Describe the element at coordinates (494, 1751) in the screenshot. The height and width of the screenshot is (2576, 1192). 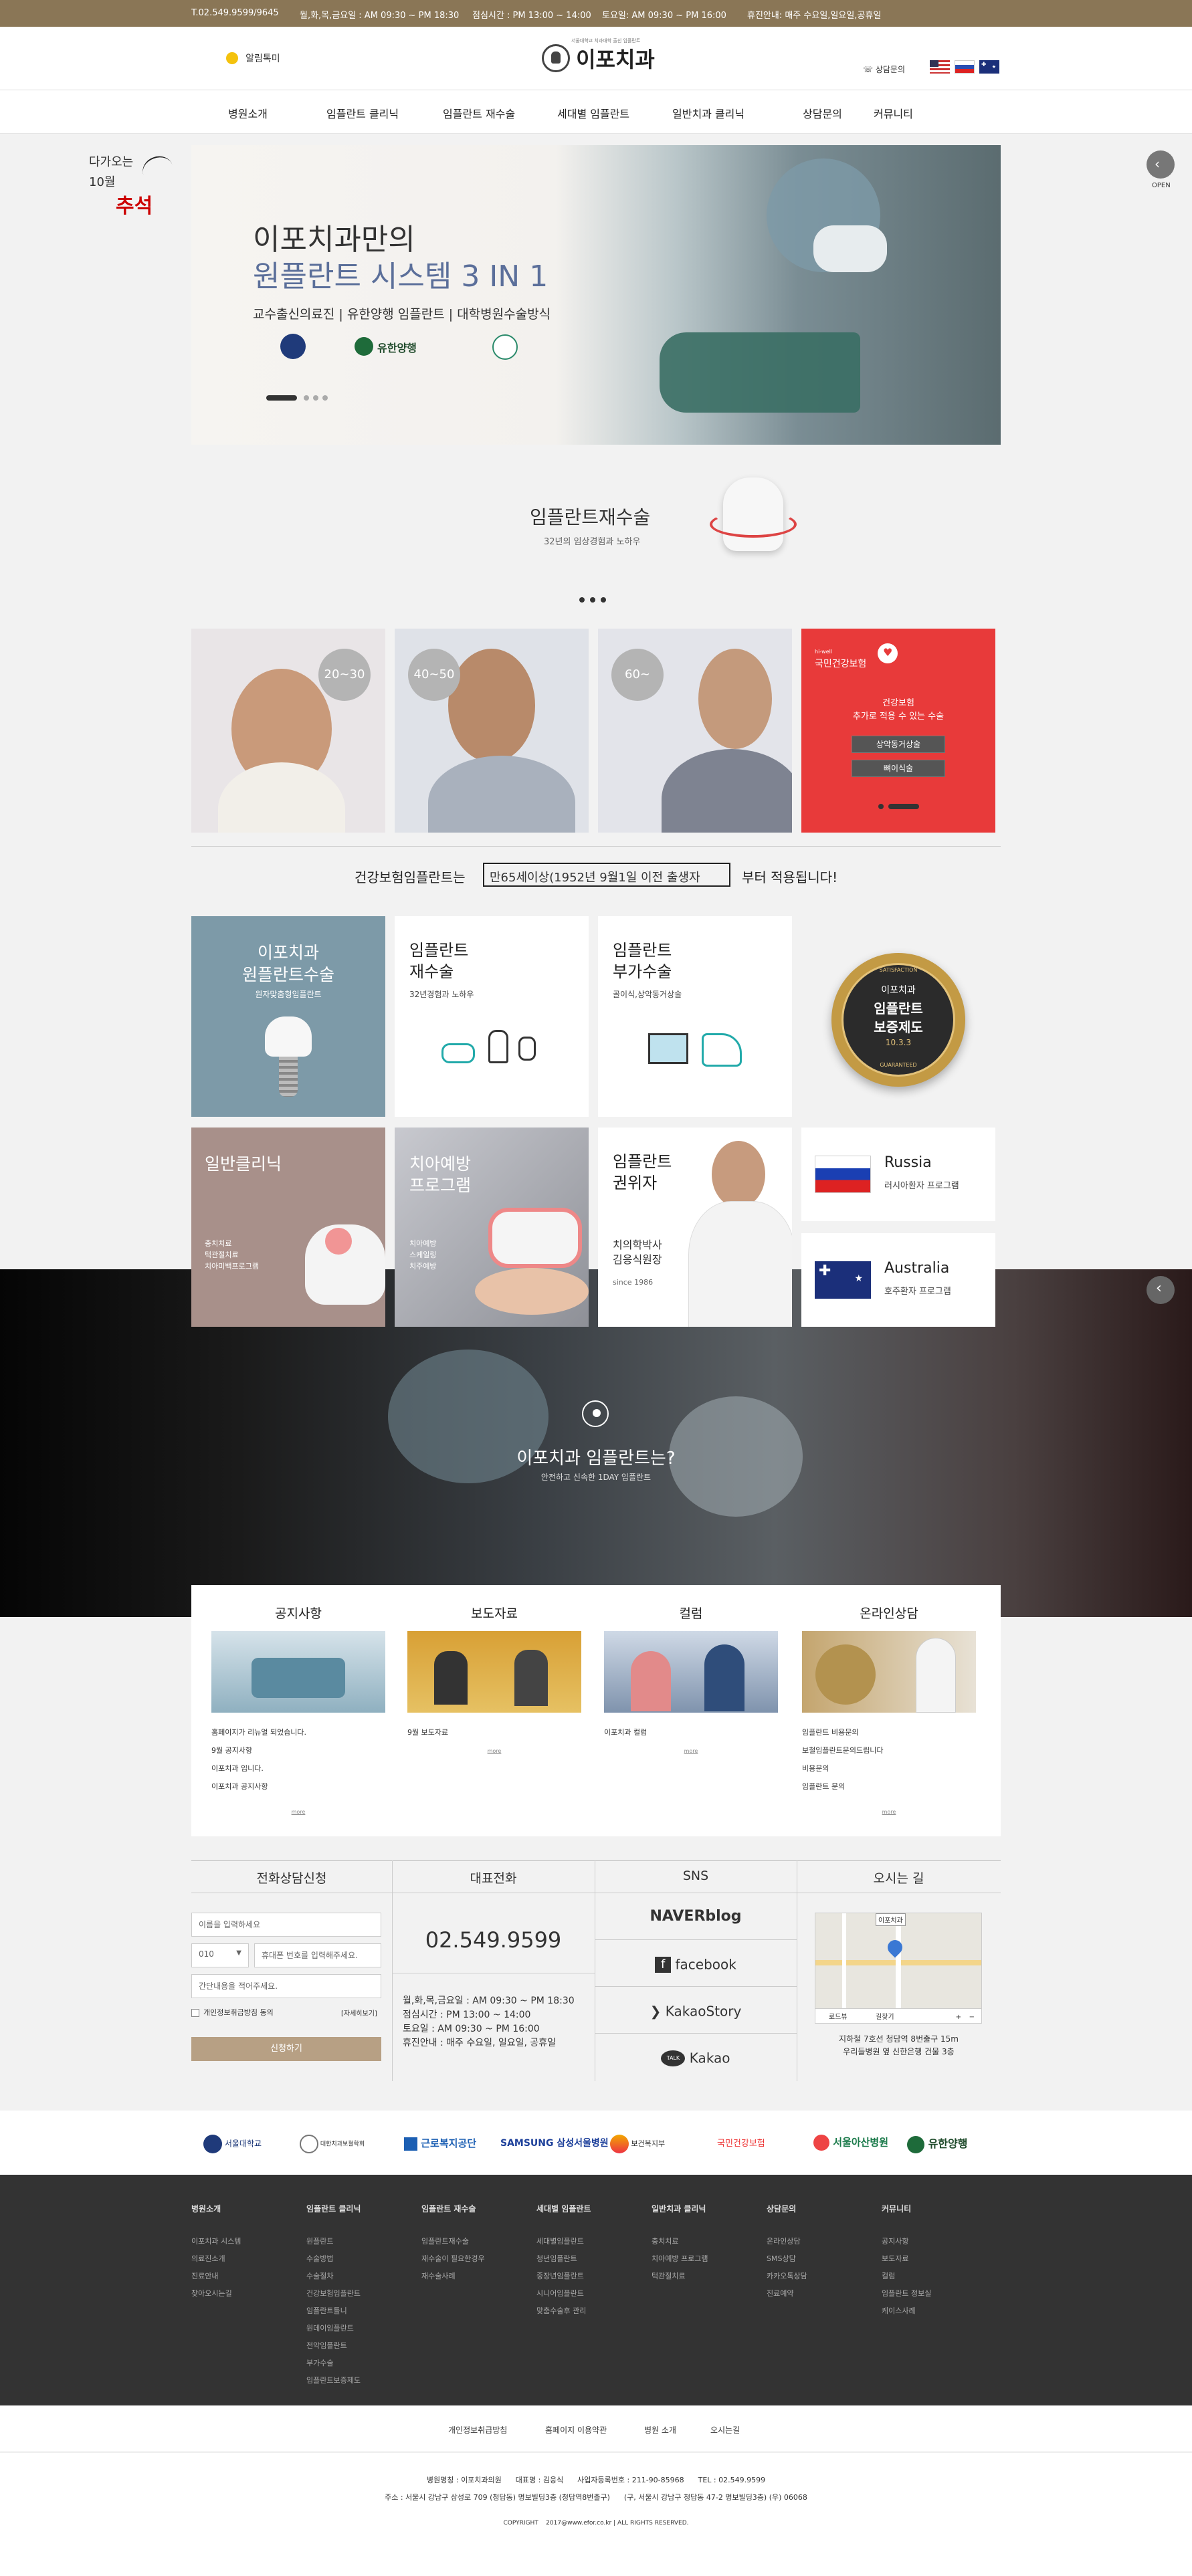
I see `board-press-more: more` at that location.